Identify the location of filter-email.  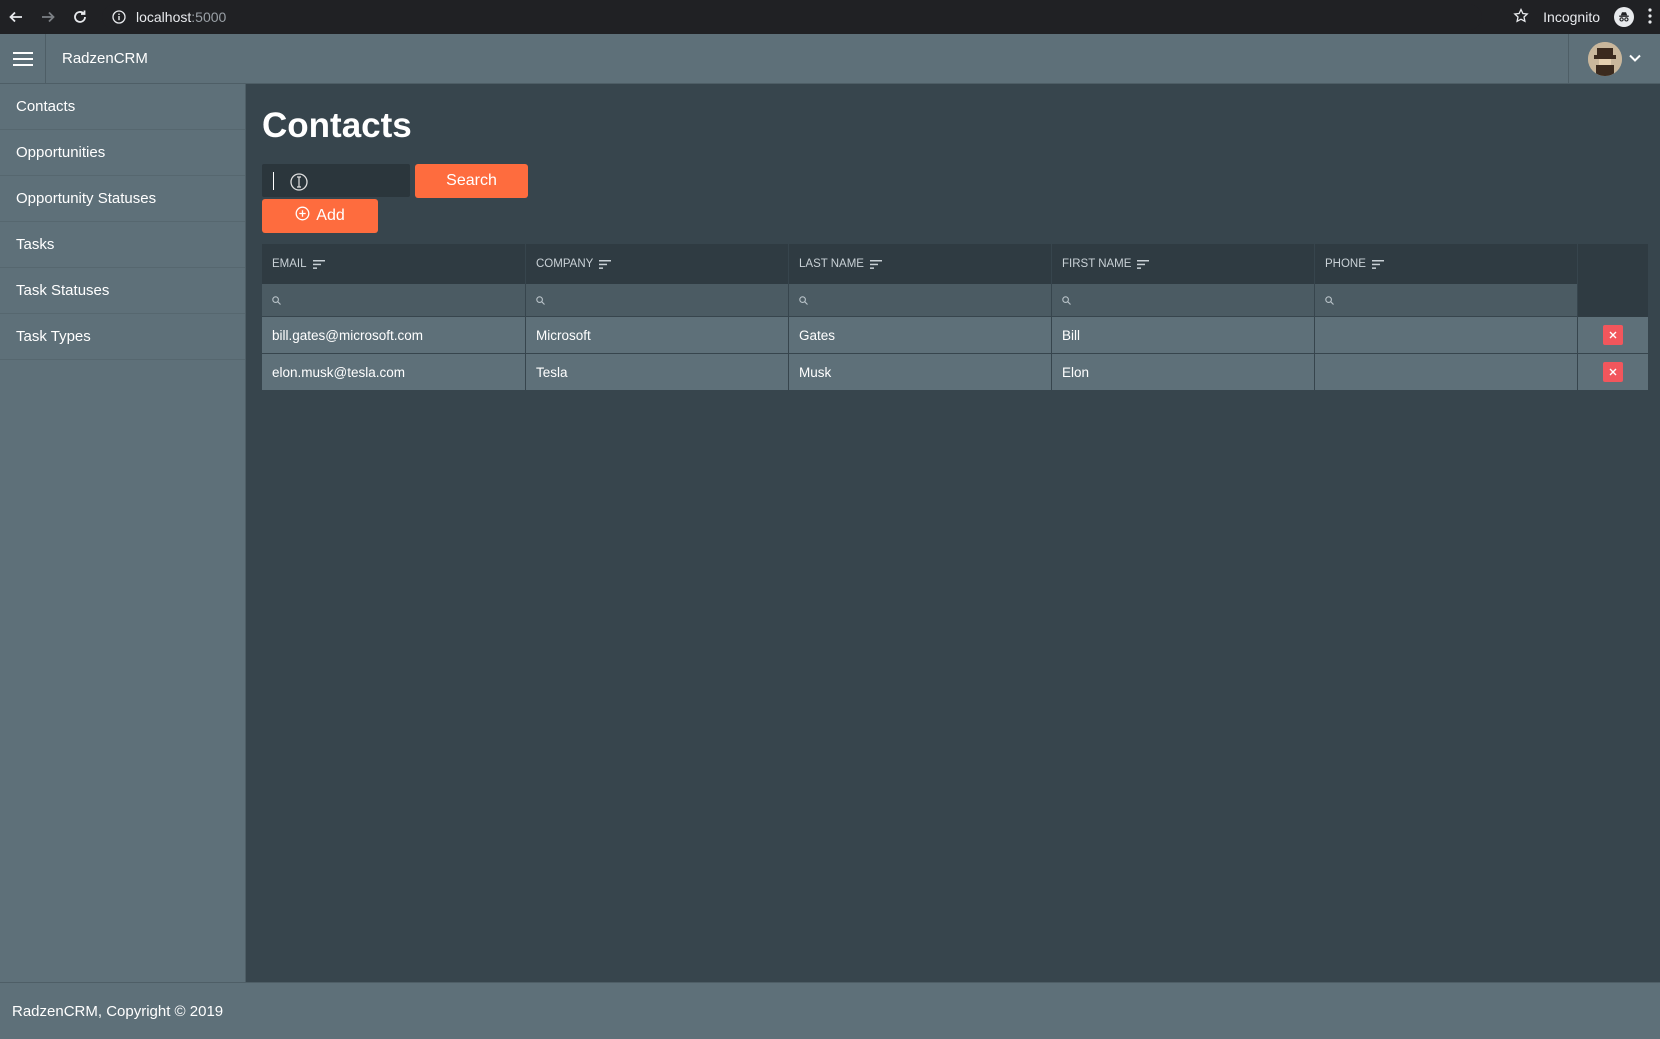
(394, 300).